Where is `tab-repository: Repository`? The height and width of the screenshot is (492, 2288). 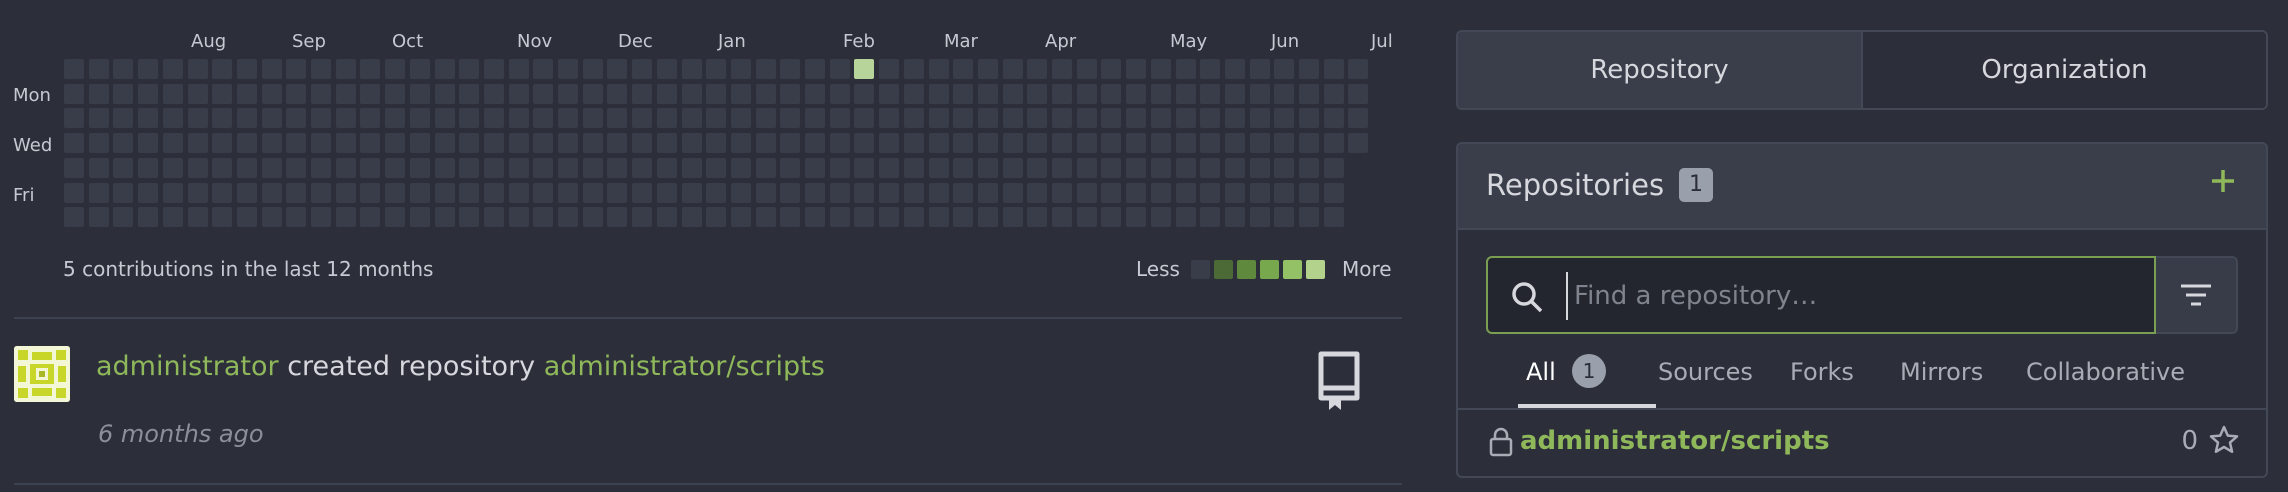
tab-repository: Repository is located at coordinates (1660, 70).